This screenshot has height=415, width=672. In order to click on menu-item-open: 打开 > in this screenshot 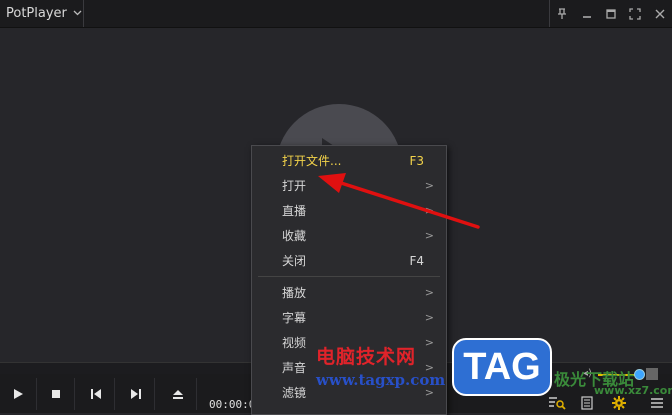, I will do `click(349, 185)`.